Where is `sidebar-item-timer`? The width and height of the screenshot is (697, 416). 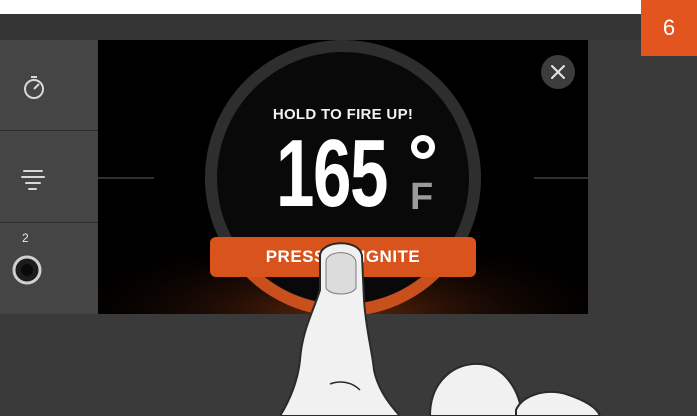 sidebar-item-timer is located at coordinates (49, 85).